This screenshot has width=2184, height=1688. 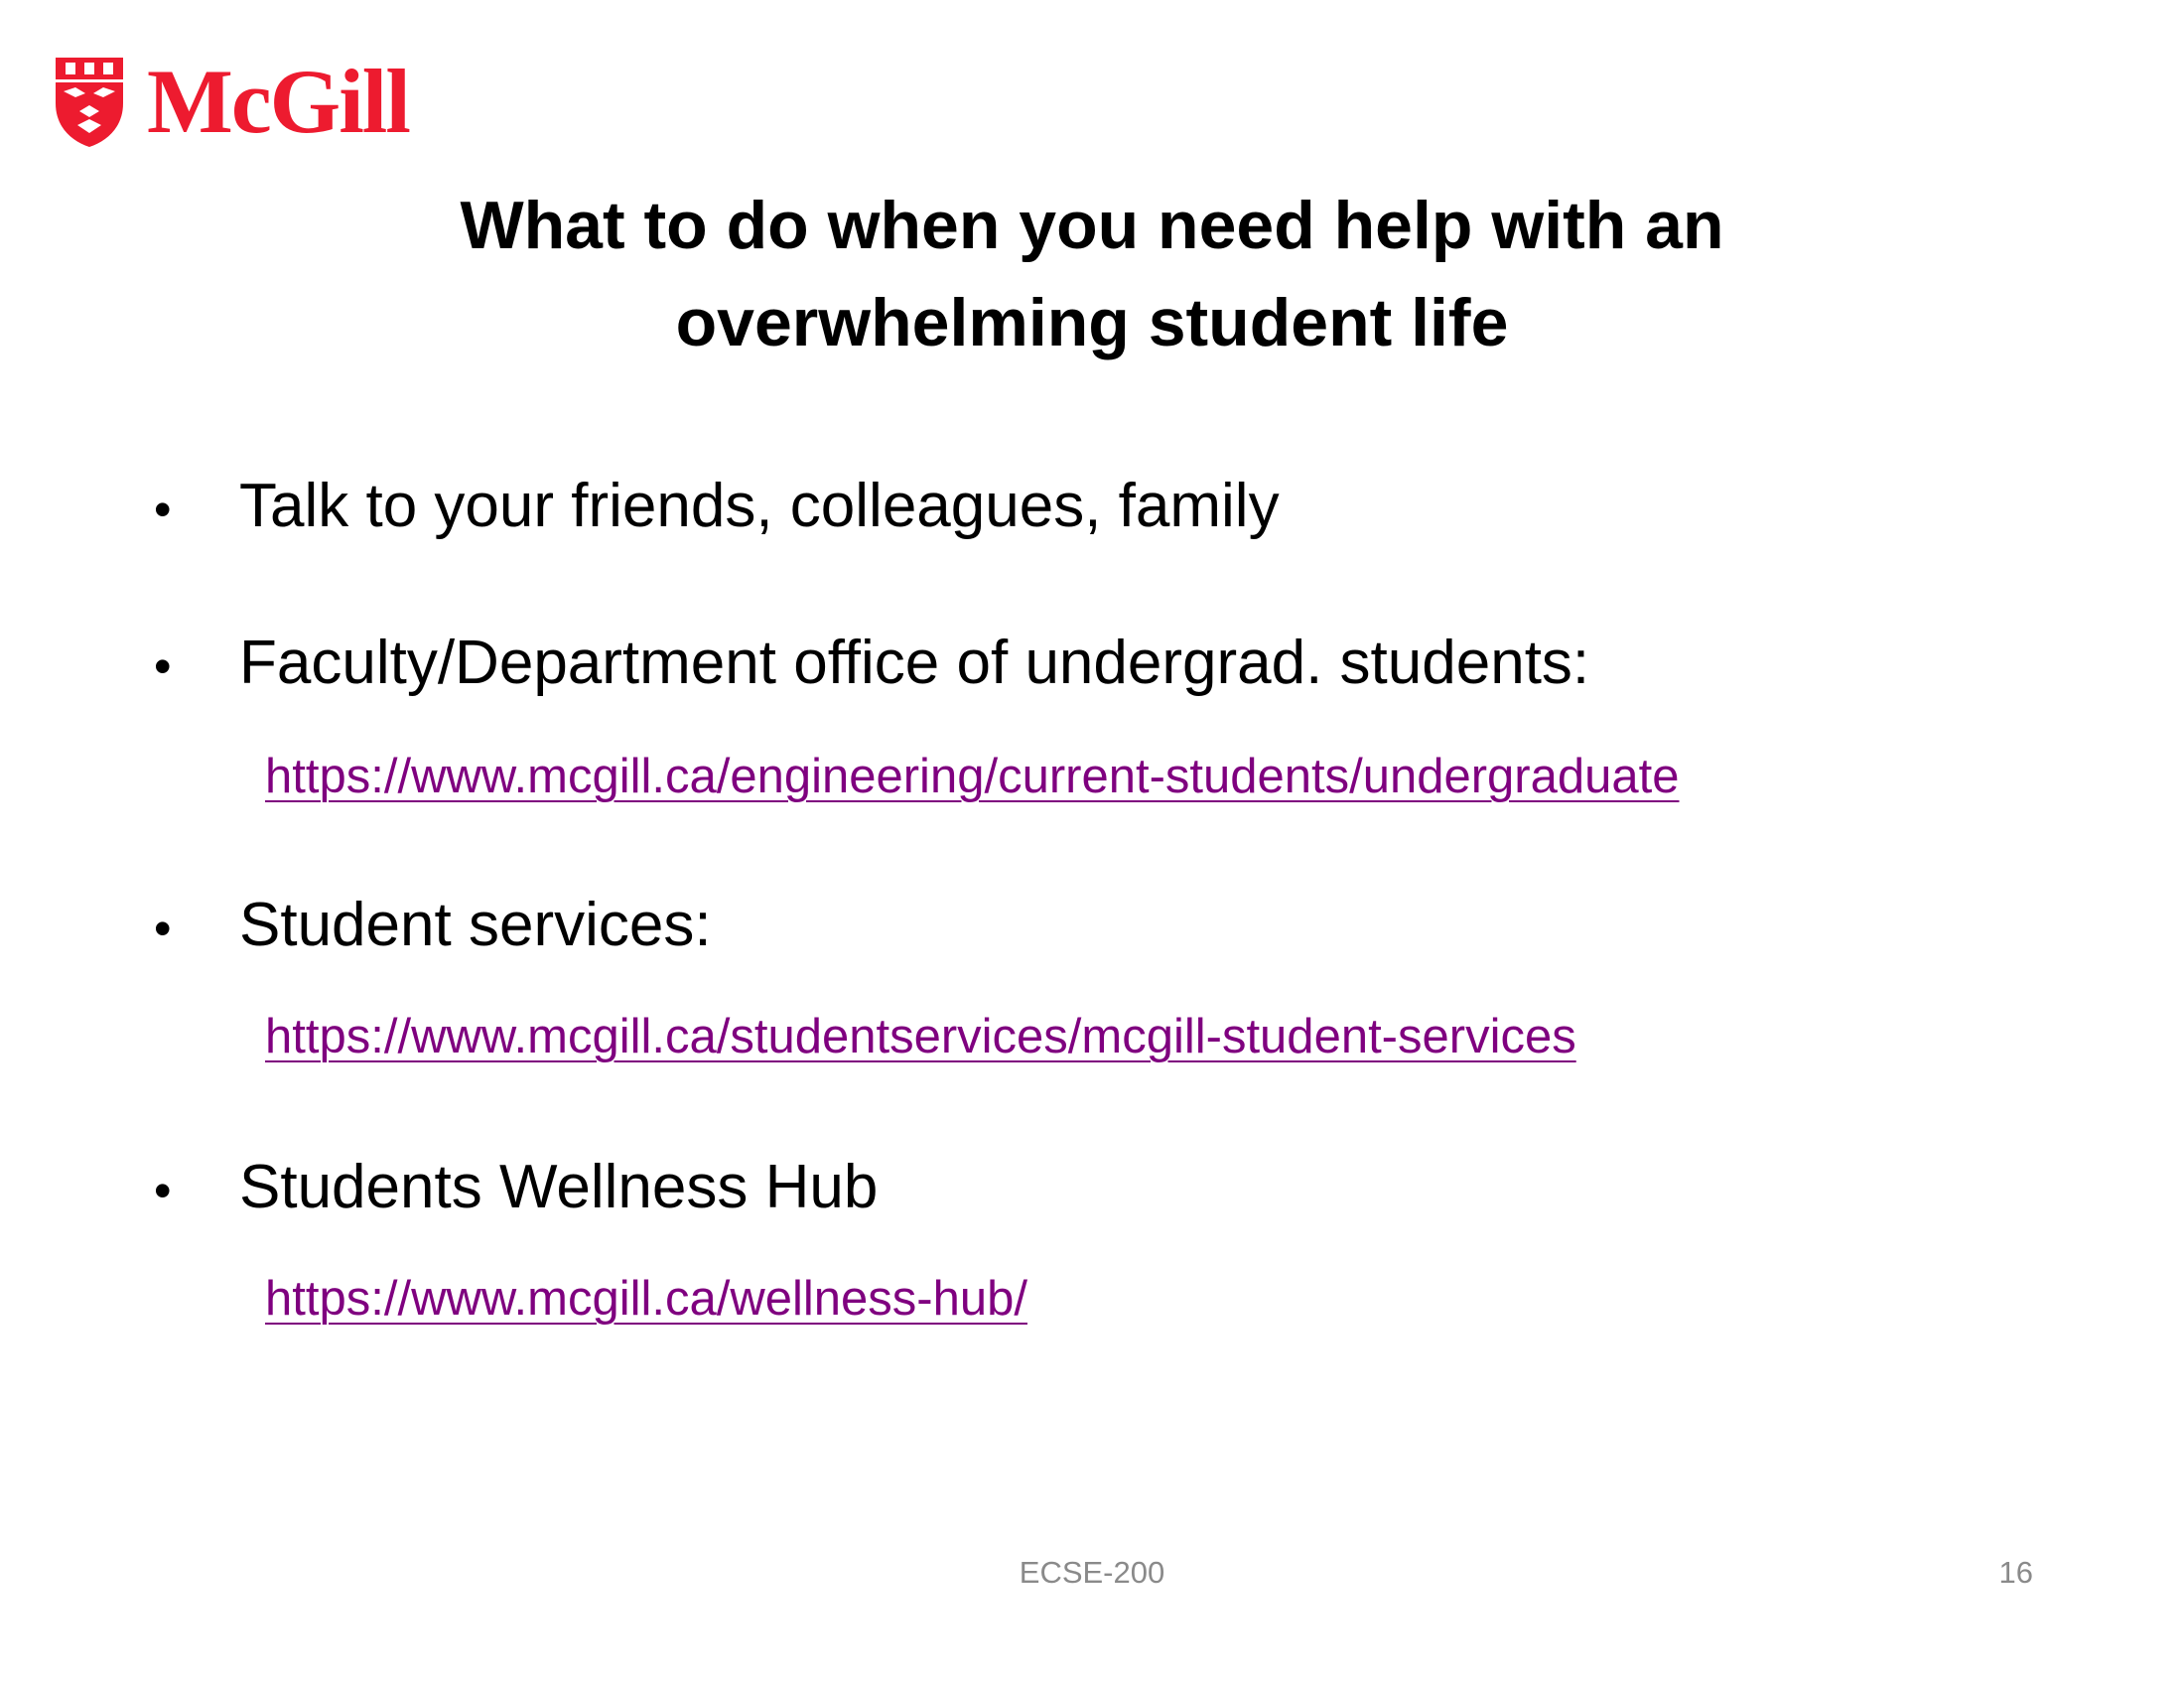 What do you see at coordinates (1092, 1572) in the screenshot?
I see `footer-course-code: ECSE-200` at bounding box center [1092, 1572].